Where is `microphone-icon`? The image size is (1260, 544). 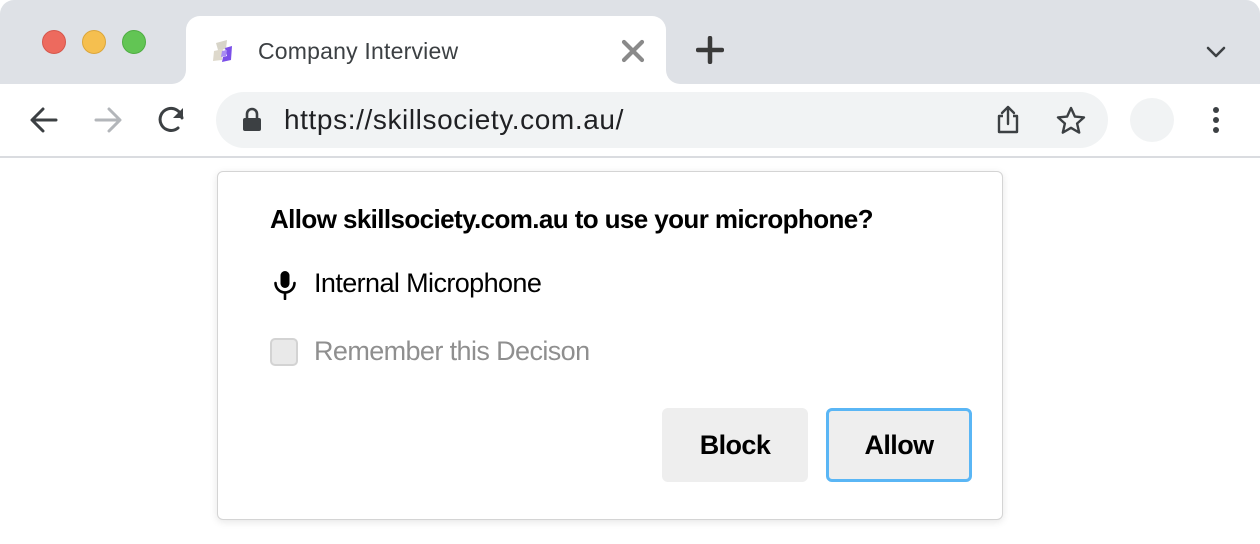 microphone-icon is located at coordinates (285, 285).